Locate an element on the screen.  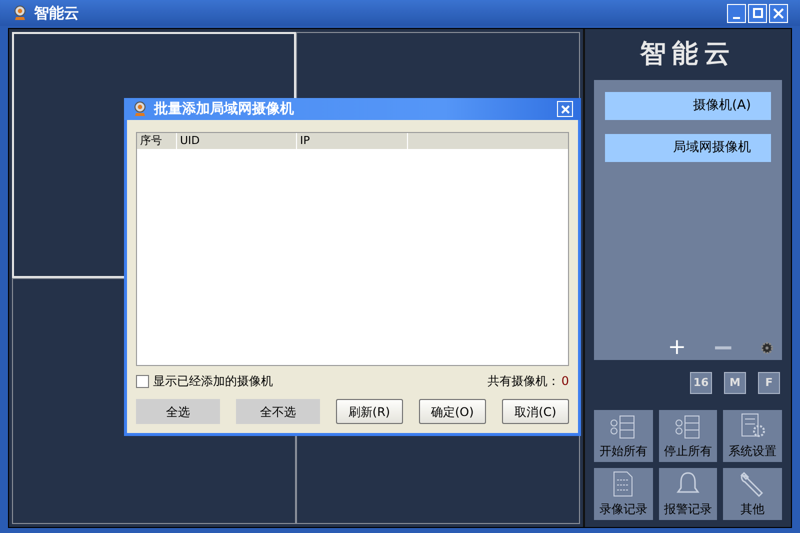
logo: 智能云 is located at coordinates (688, 54).